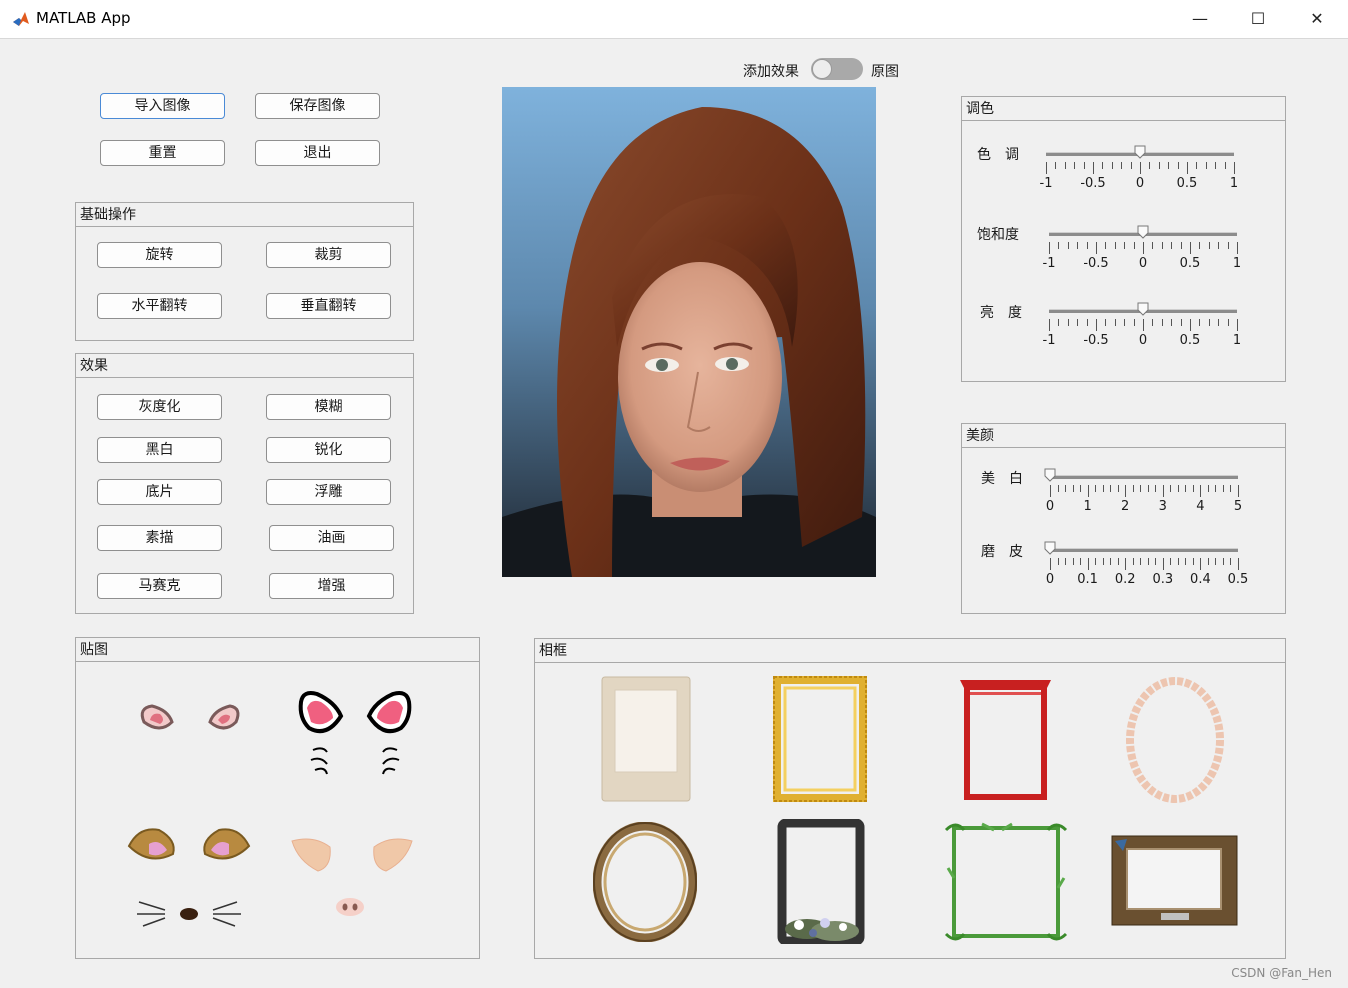 This screenshot has height=988, width=1348. I want to click on gold-ornate-frame-icon, so click(820, 739).